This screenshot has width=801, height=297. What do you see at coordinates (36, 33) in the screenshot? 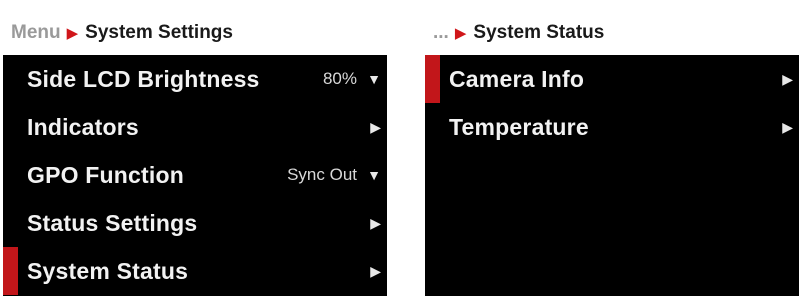
I see `breadcrumb-root: Menu` at bounding box center [36, 33].